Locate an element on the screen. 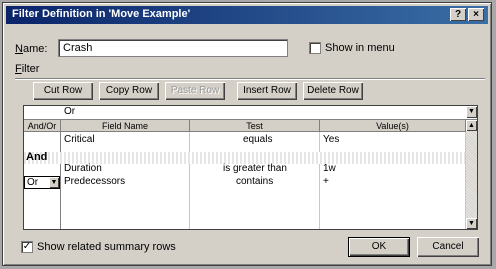  table-cell: Critical is located at coordinates (79, 139).